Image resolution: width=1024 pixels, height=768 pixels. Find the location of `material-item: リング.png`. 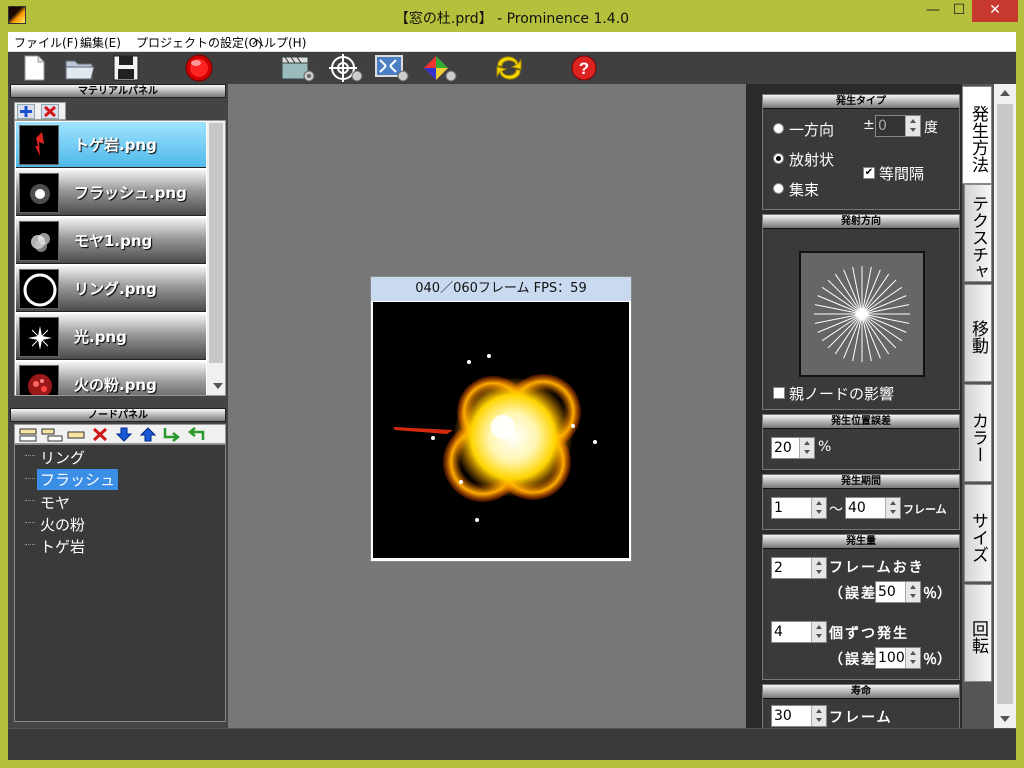

material-item: リング.png is located at coordinates (111, 289).